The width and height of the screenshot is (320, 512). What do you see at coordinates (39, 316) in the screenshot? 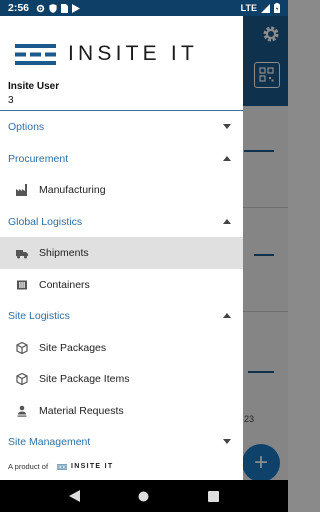
I see `section-label: Site Logistics` at bounding box center [39, 316].